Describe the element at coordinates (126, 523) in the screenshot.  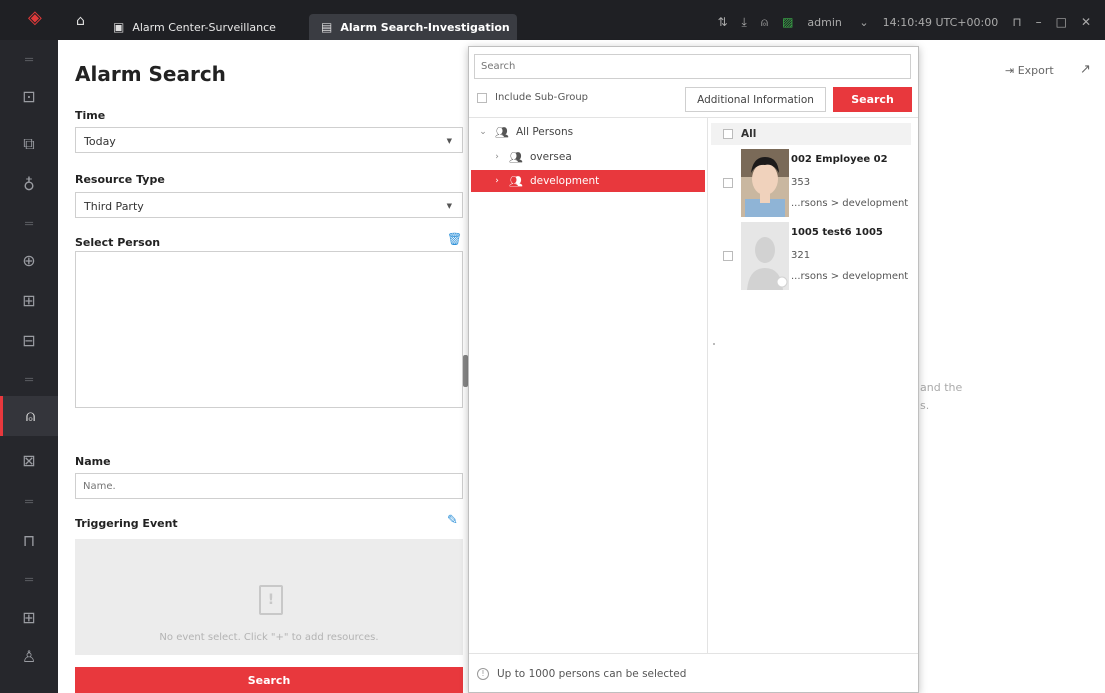
I see `triggering-event-label: Triggering Event` at that location.